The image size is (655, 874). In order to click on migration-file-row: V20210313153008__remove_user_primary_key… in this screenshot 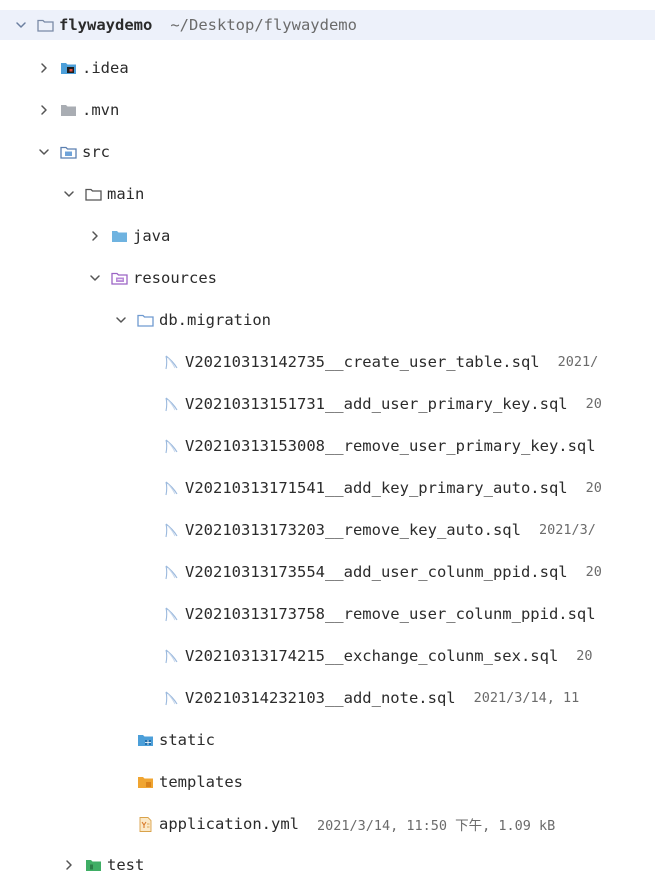, I will do `click(327, 446)`.